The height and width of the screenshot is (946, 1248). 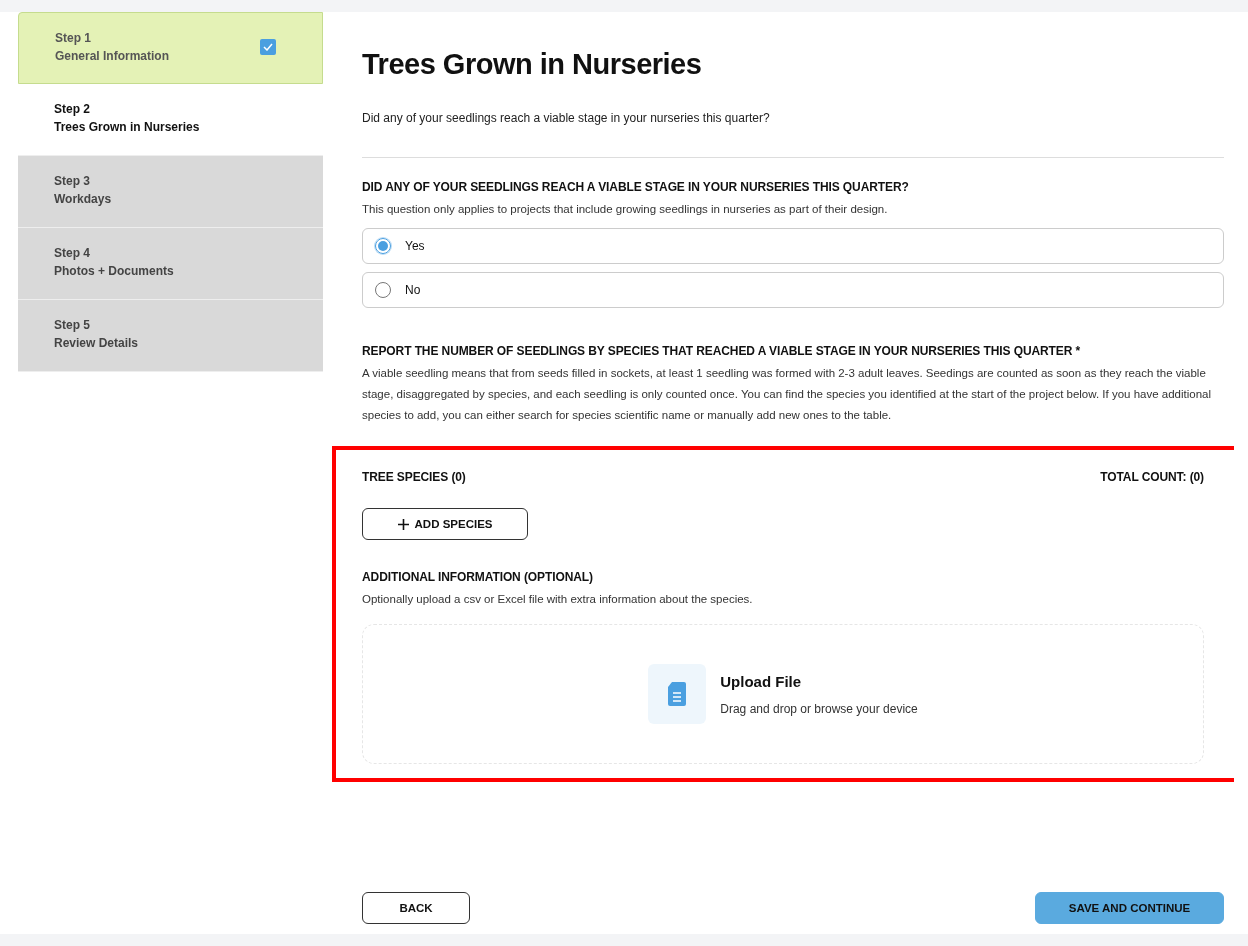 What do you see at coordinates (83, 199) in the screenshot?
I see `step-title: Workdays` at bounding box center [83, 199].